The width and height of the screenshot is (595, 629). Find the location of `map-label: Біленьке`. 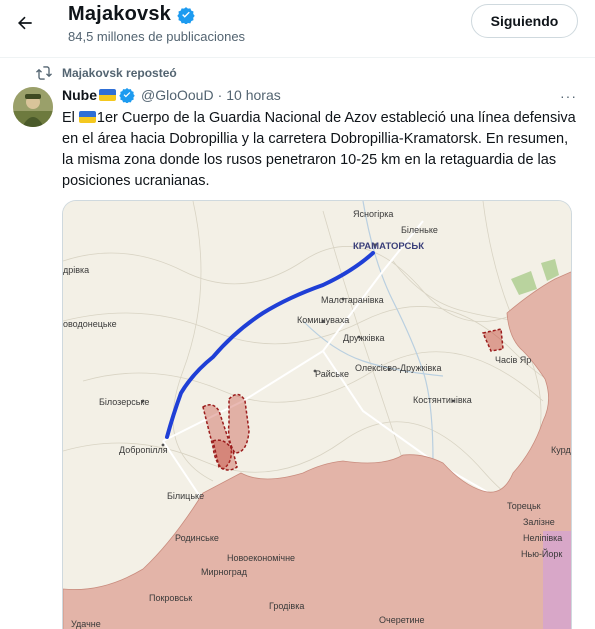

map-label: Біленьке is located at coordinates (419, 230).